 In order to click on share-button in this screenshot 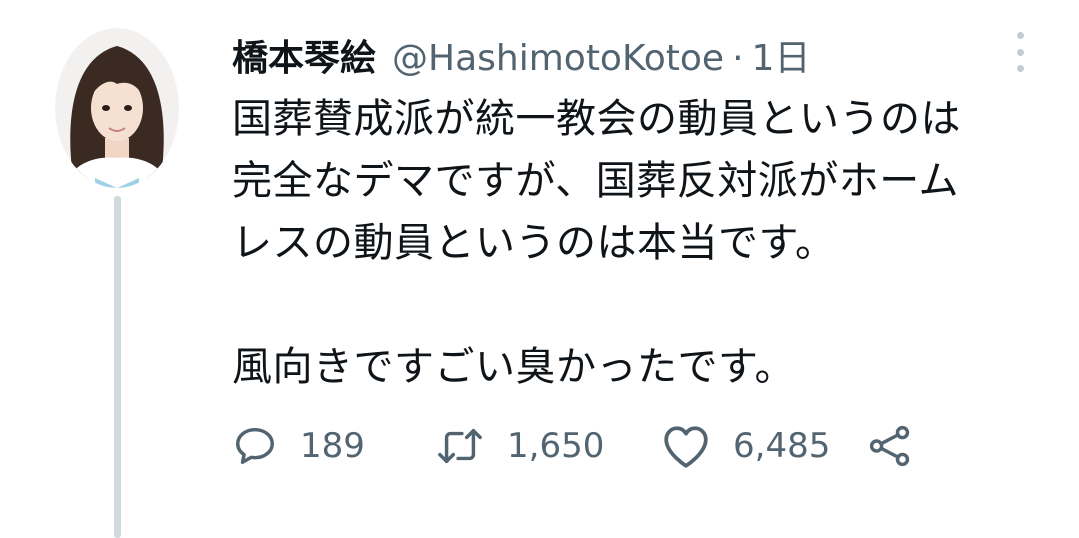, I will do `click(890, 446)`.